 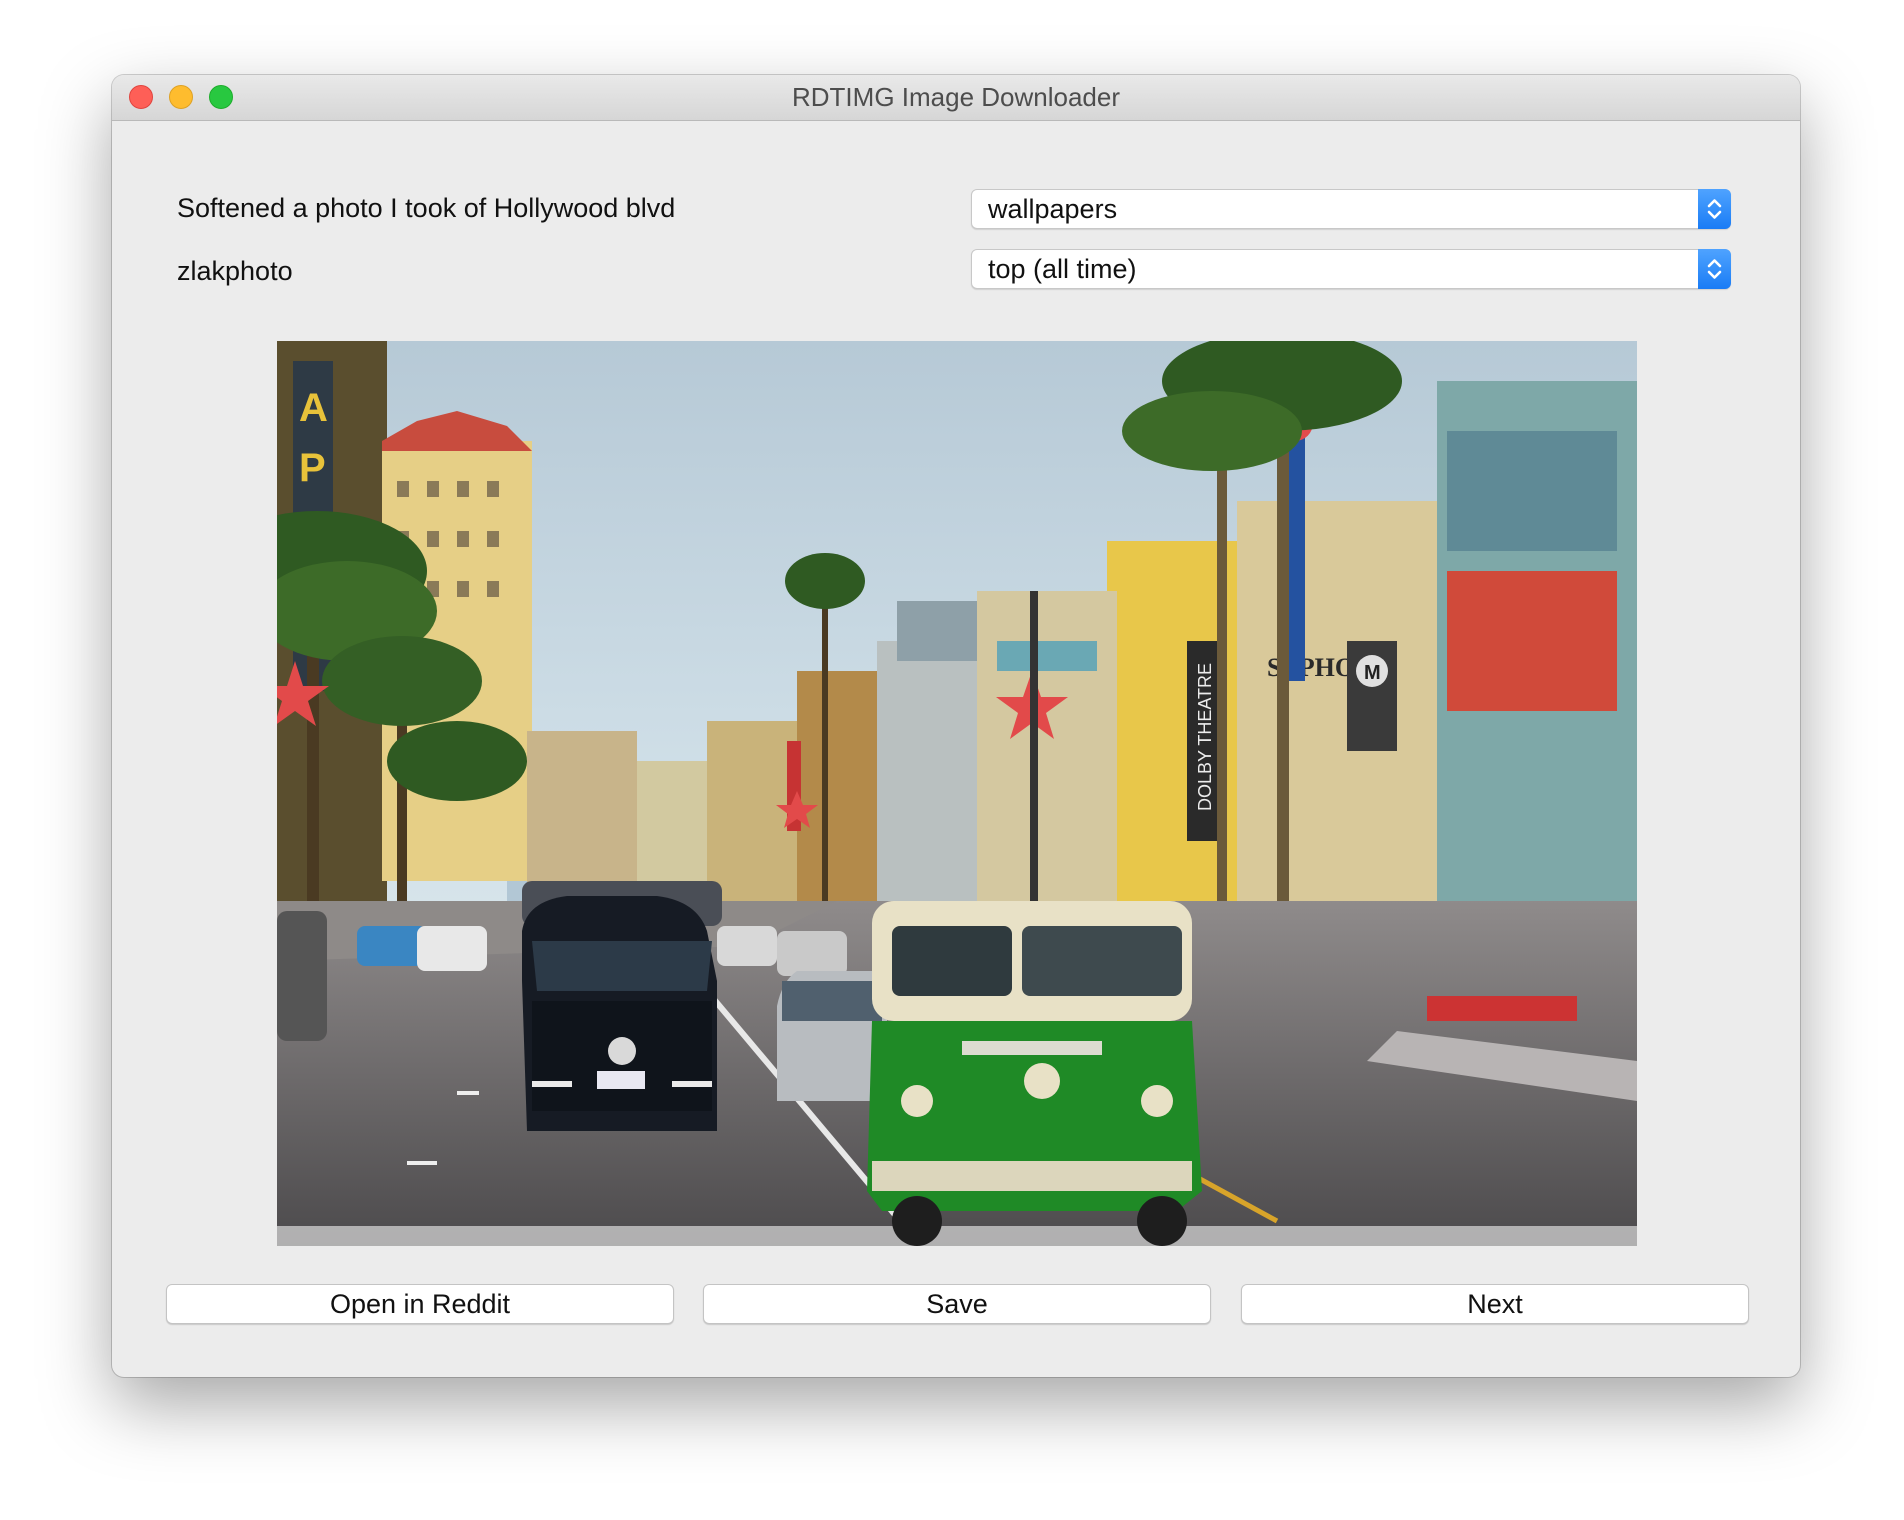 What do you see at coordinates (1372, 673) in the screenshot?
I see `svg-text: M` at bounding box center [1372, 673].